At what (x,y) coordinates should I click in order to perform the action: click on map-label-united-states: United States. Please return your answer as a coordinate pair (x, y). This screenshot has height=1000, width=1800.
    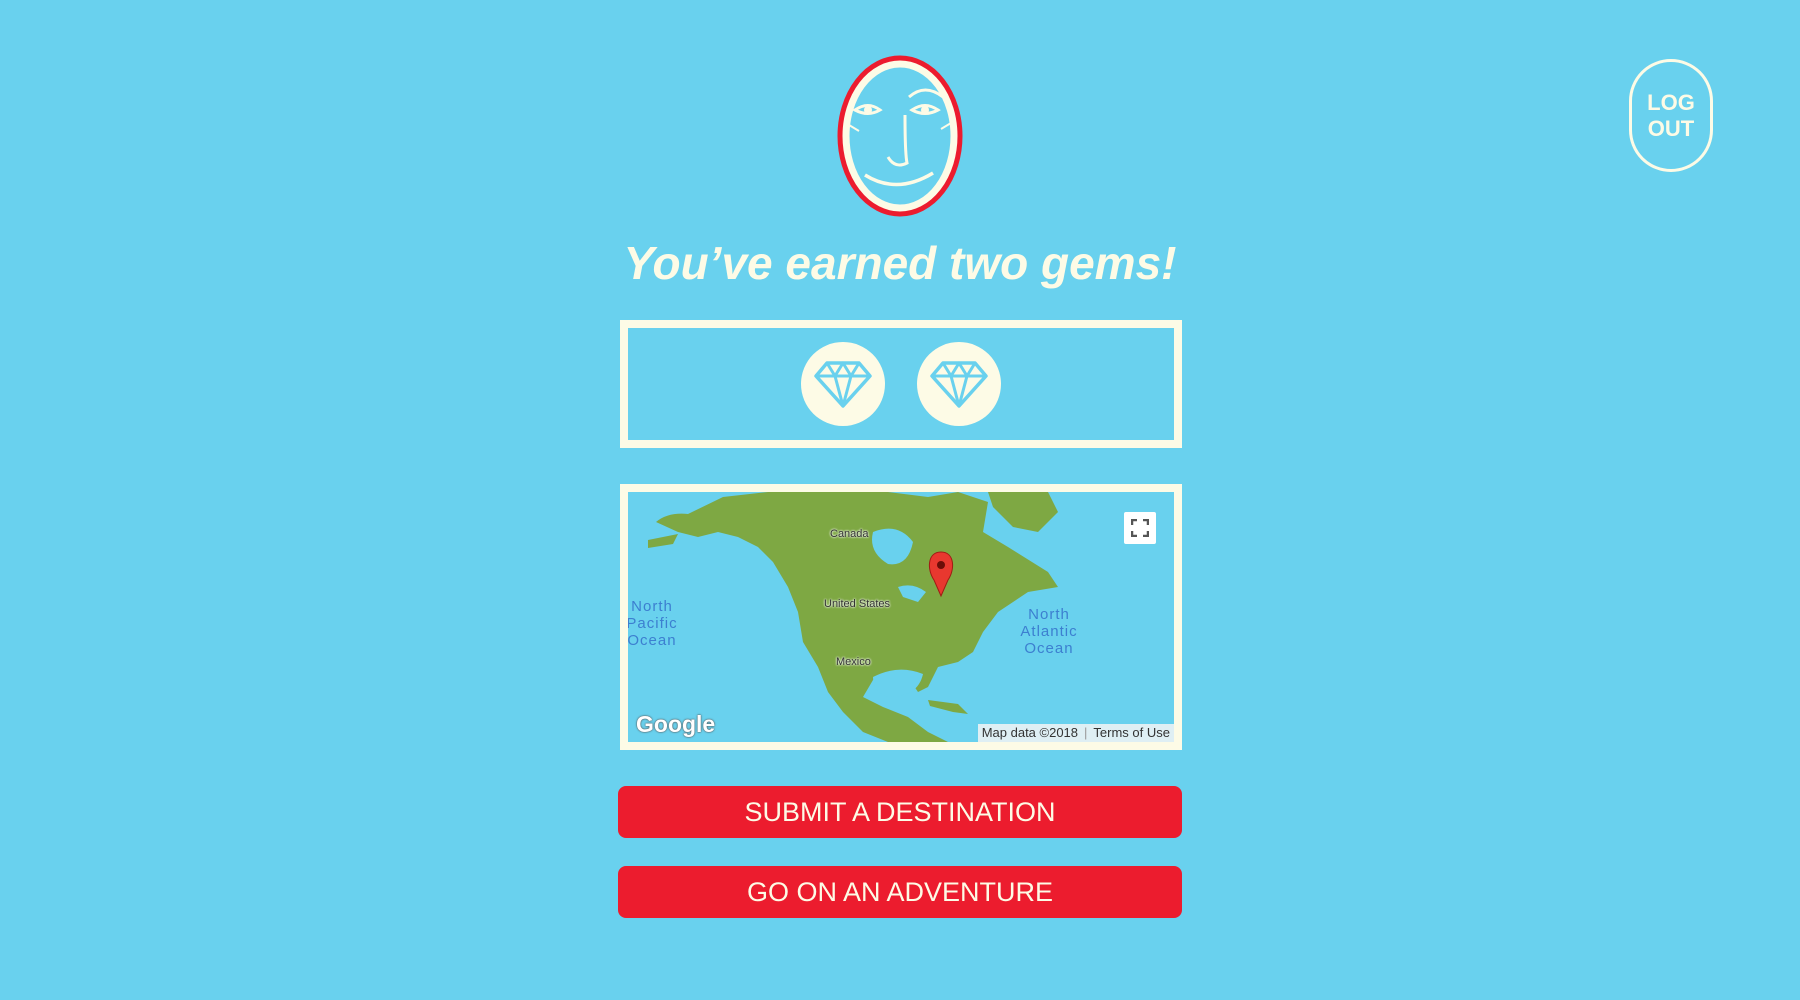
    Looking at the image, I should click on (857, 604).